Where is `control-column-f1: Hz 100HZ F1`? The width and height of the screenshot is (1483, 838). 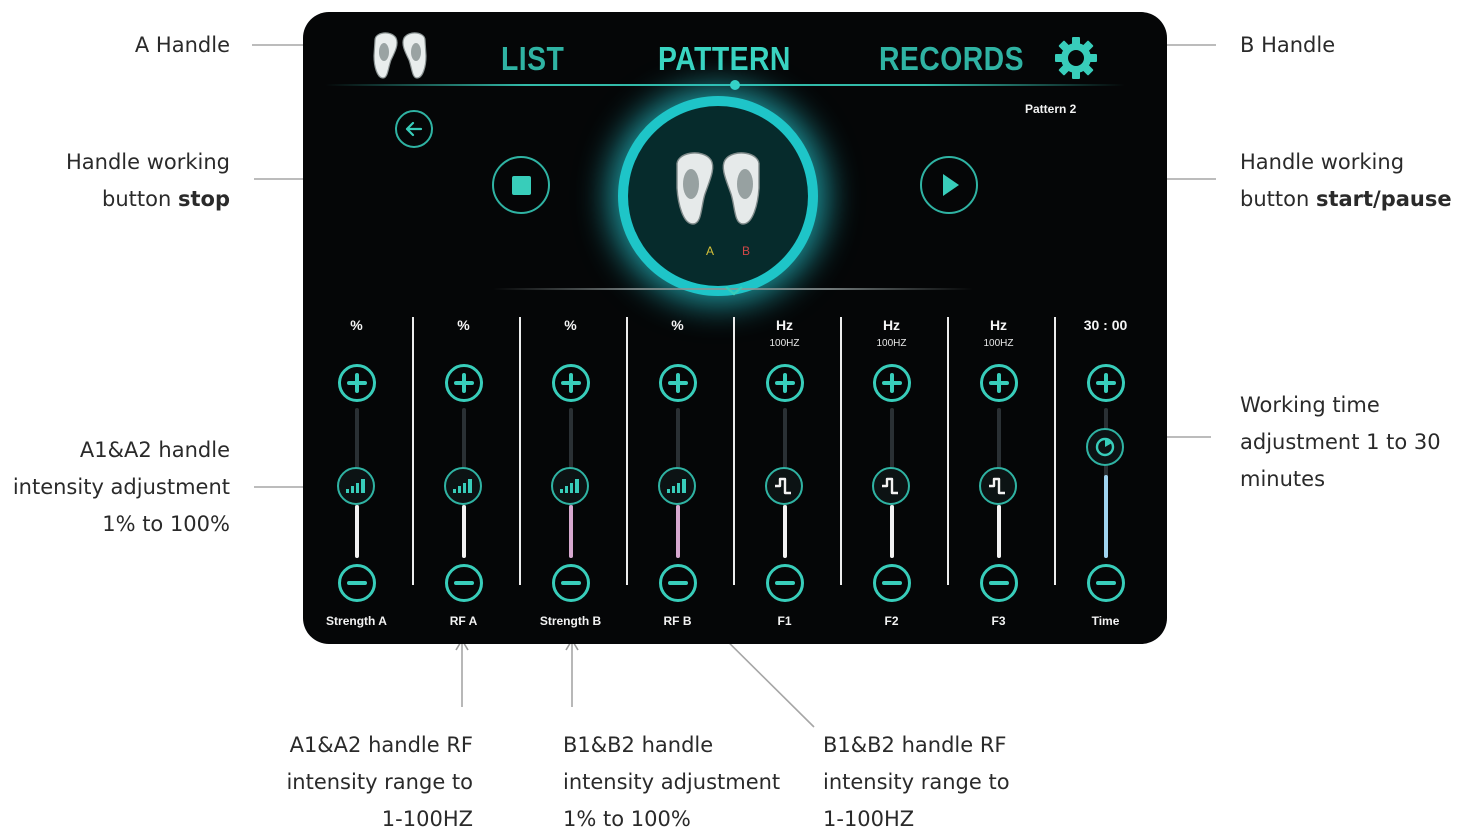
control-column-f1: Hz 100HZ F1 is located at coordinates (784, 472).